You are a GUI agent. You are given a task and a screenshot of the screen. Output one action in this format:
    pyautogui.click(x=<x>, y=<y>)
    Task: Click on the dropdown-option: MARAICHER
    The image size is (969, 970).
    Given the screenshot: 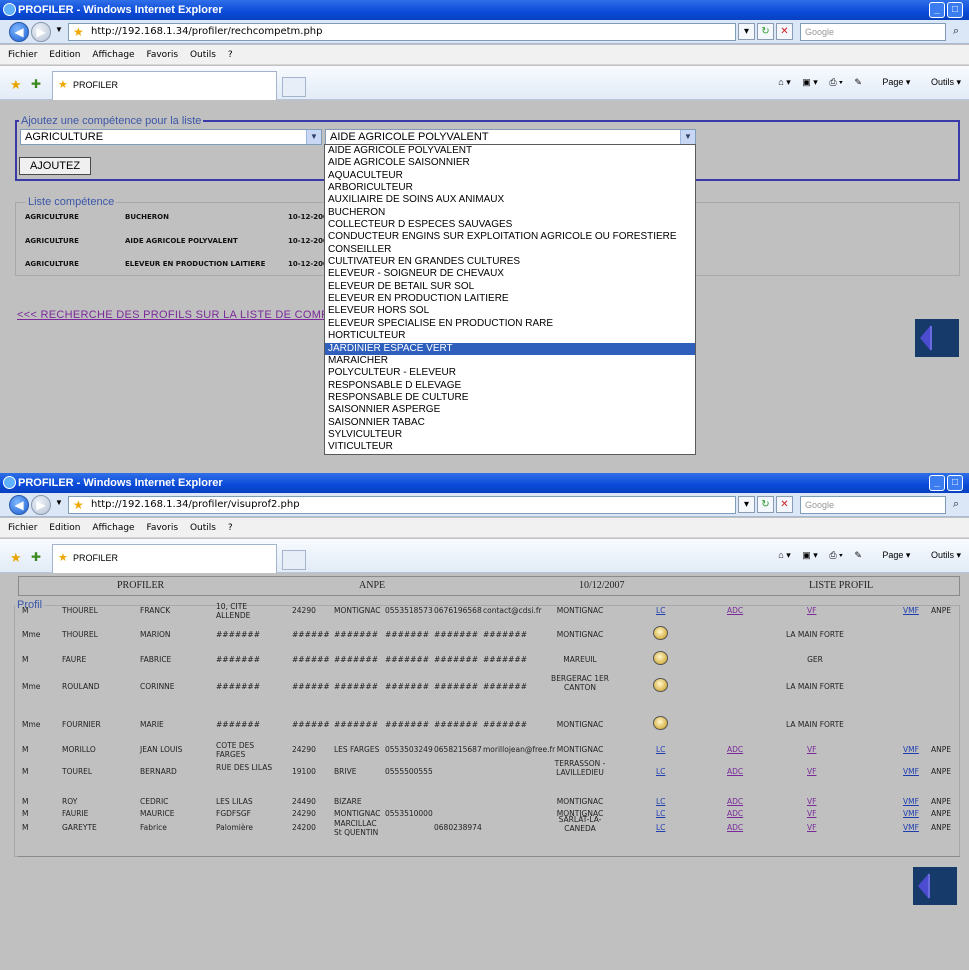 What is the action you would take?
    pyautogui.click(x=510, y=361)
    